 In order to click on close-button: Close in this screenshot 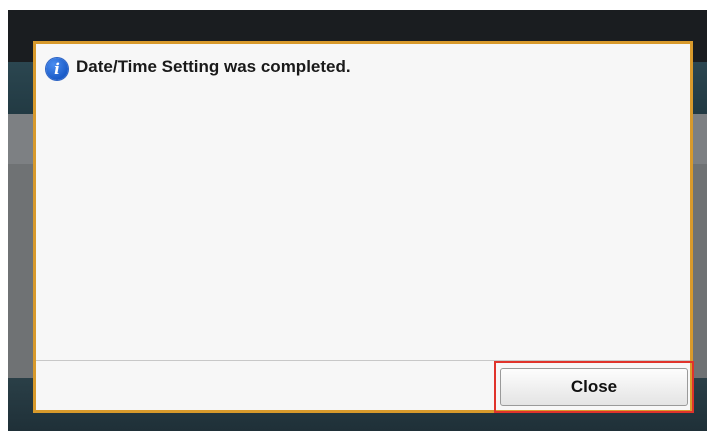, I will do `click(594, 387)`.